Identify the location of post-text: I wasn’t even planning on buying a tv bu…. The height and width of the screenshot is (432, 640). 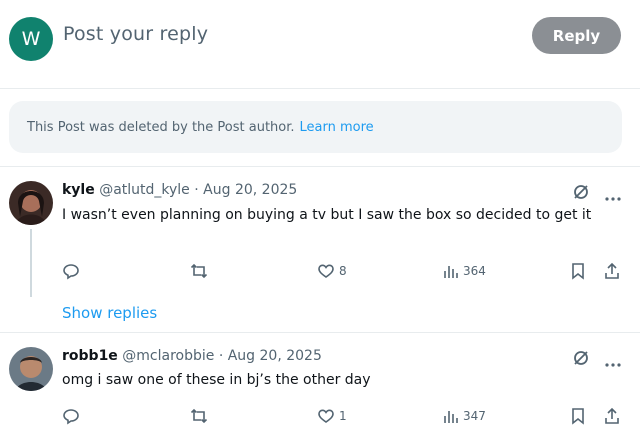
(327, 215).